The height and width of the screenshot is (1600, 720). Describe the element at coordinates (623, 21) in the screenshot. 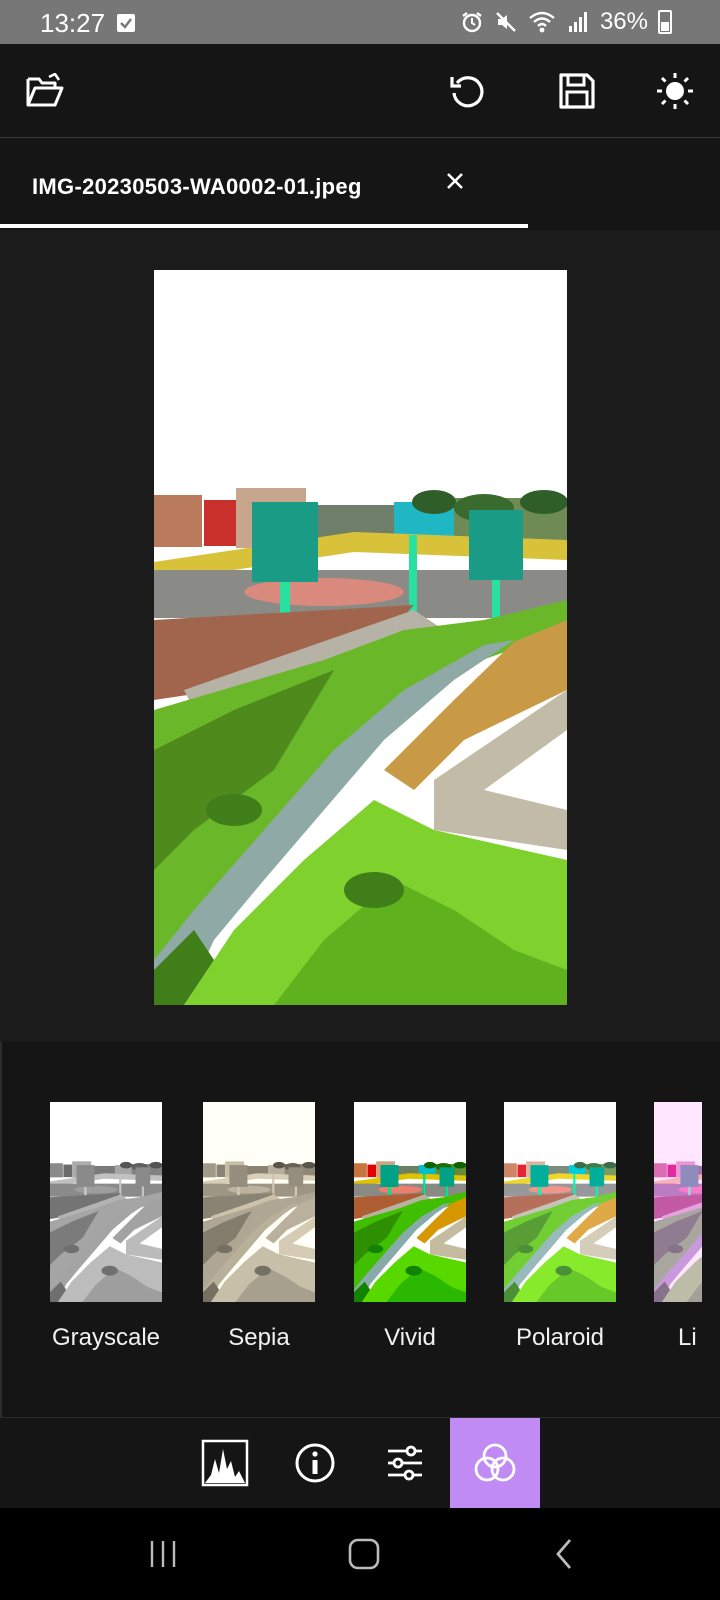

I see `battery-percent: 36%` at that location.